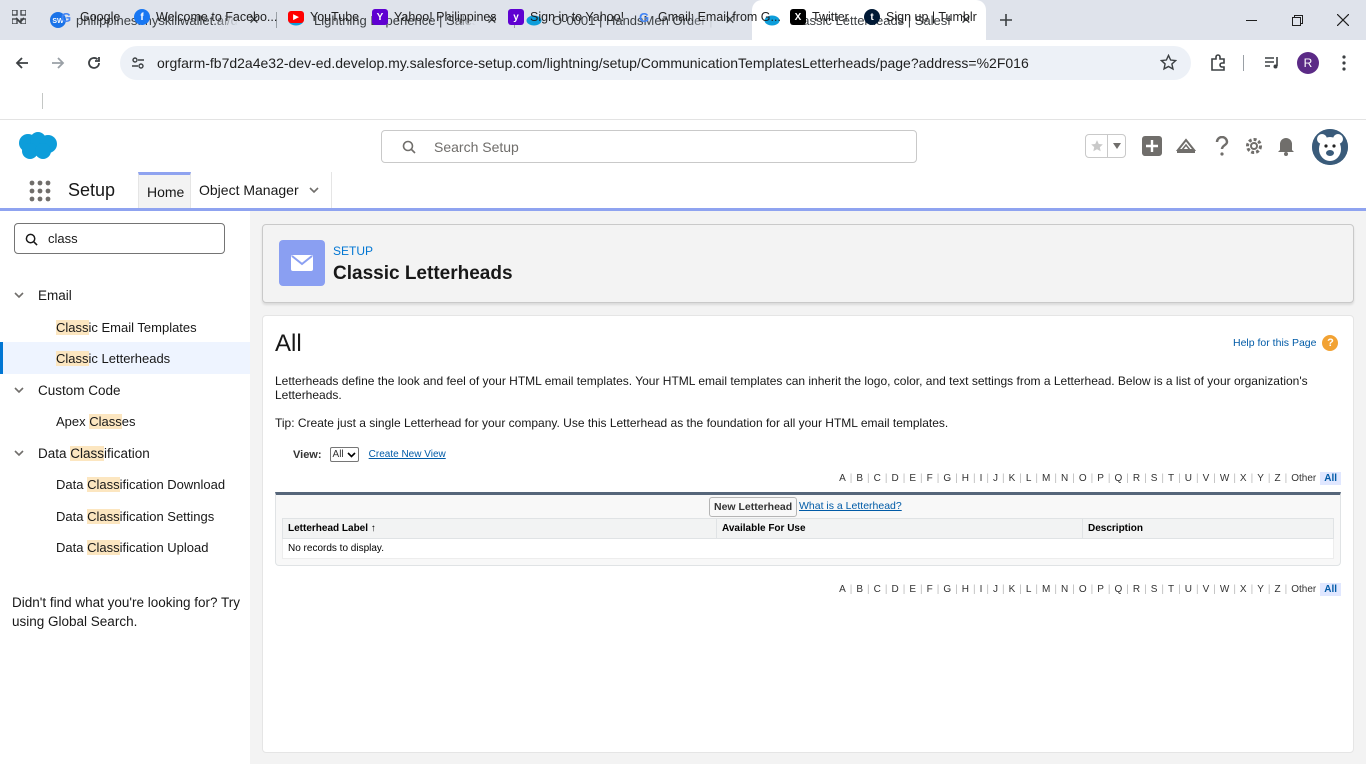 The image size is (1366, 768). What do you see at coordinates (899, 528) in the screenshot?
I see `column-header-available-for-use: Available For Use` at bounding box center [899, 528].